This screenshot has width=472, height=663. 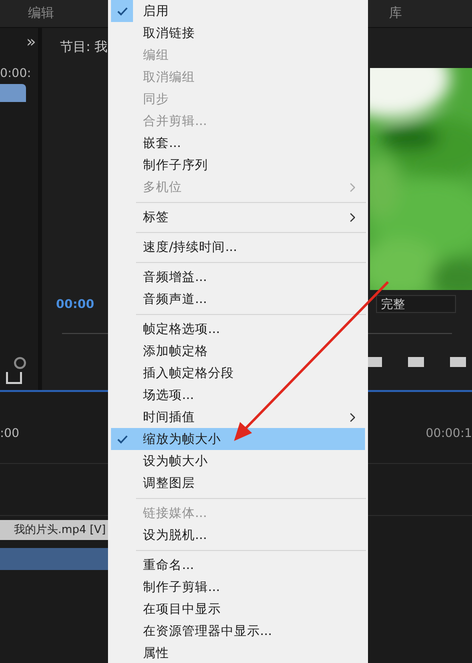 I want to click on menu-item: 取消链接, so click(x=238, y=33).